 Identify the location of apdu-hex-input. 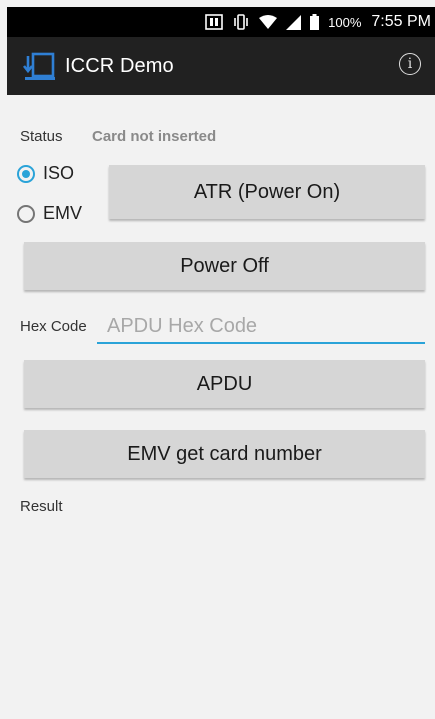
(261, 327).